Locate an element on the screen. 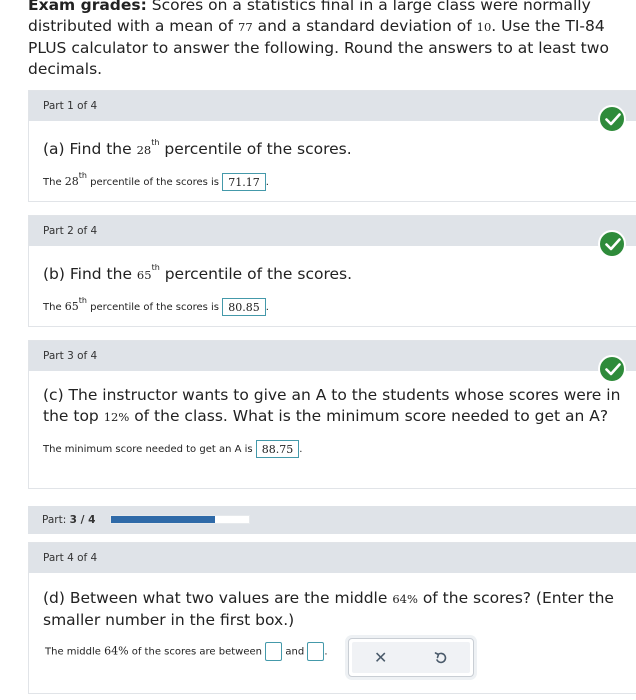 Image resolution: width=636 pixels, height=700 pixels. answer-toolbar: ✕ is located at coordinates (411, 657).